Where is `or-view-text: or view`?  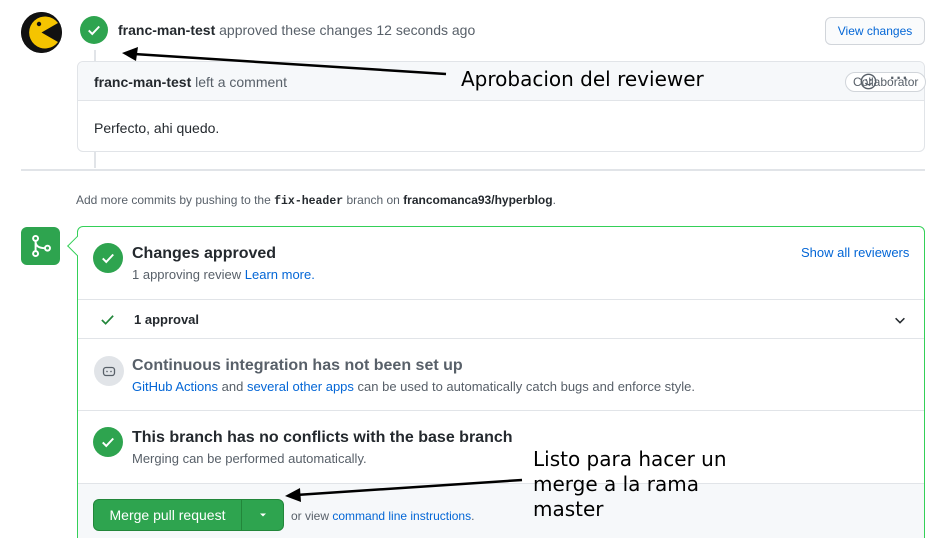
or-view-text: or view is located at coordinates (310, 516).